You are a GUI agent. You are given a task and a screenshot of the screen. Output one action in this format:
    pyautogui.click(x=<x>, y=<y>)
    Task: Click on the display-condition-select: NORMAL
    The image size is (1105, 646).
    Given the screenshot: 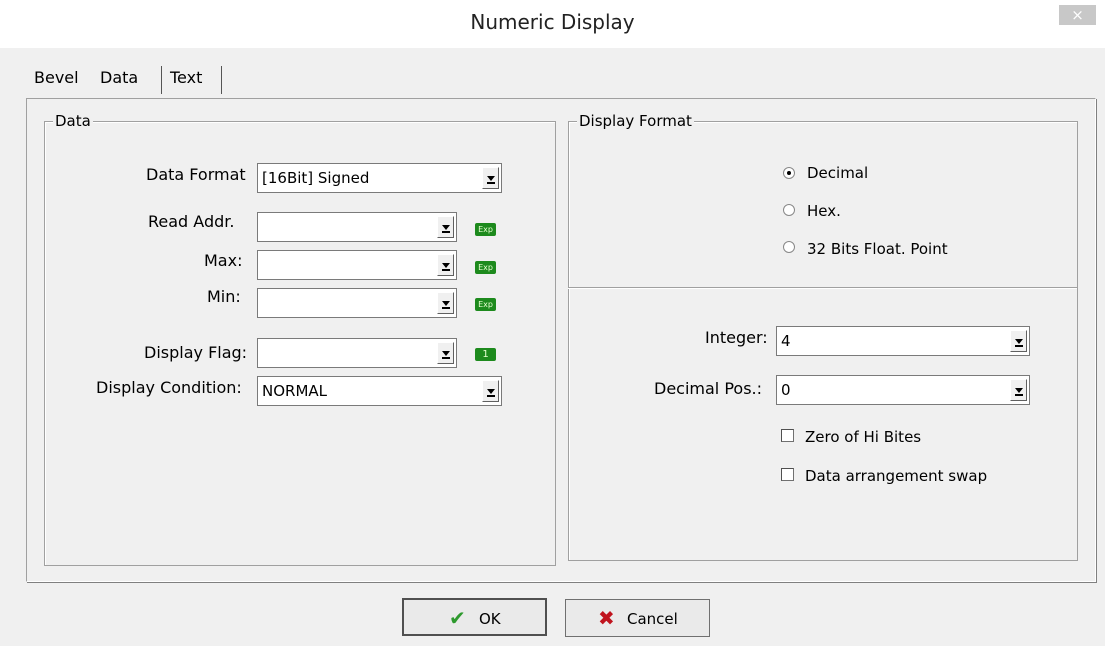 What is the action you would take?
    pyautogui.click(x=379, y=391)
    